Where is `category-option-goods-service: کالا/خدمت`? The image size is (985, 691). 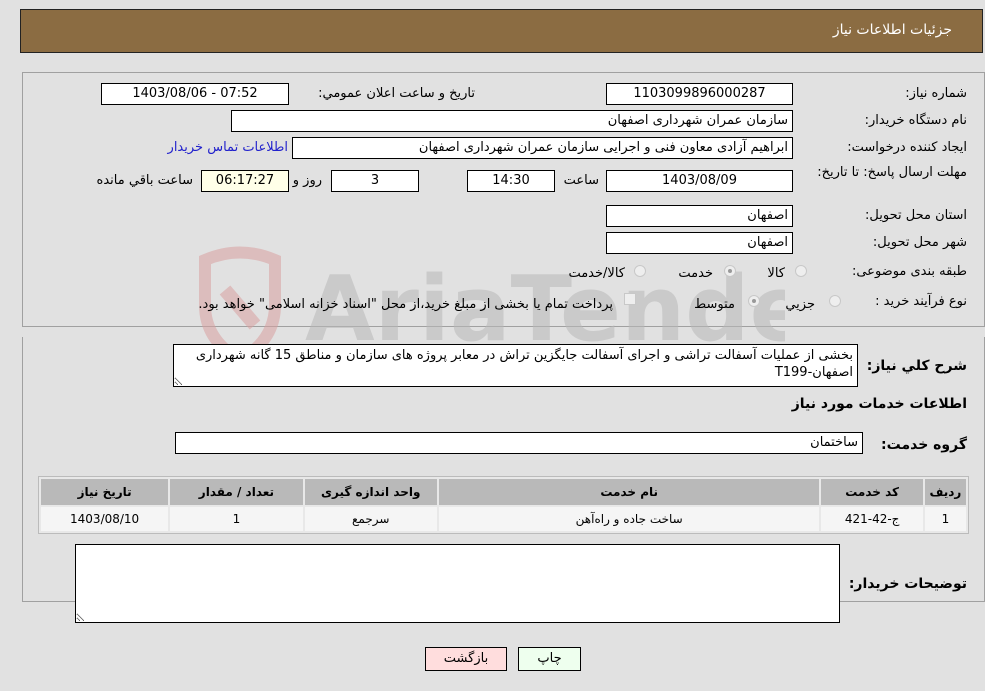
category-option-goods-service: کالا/خدمت is located at coordinates (596, 273).